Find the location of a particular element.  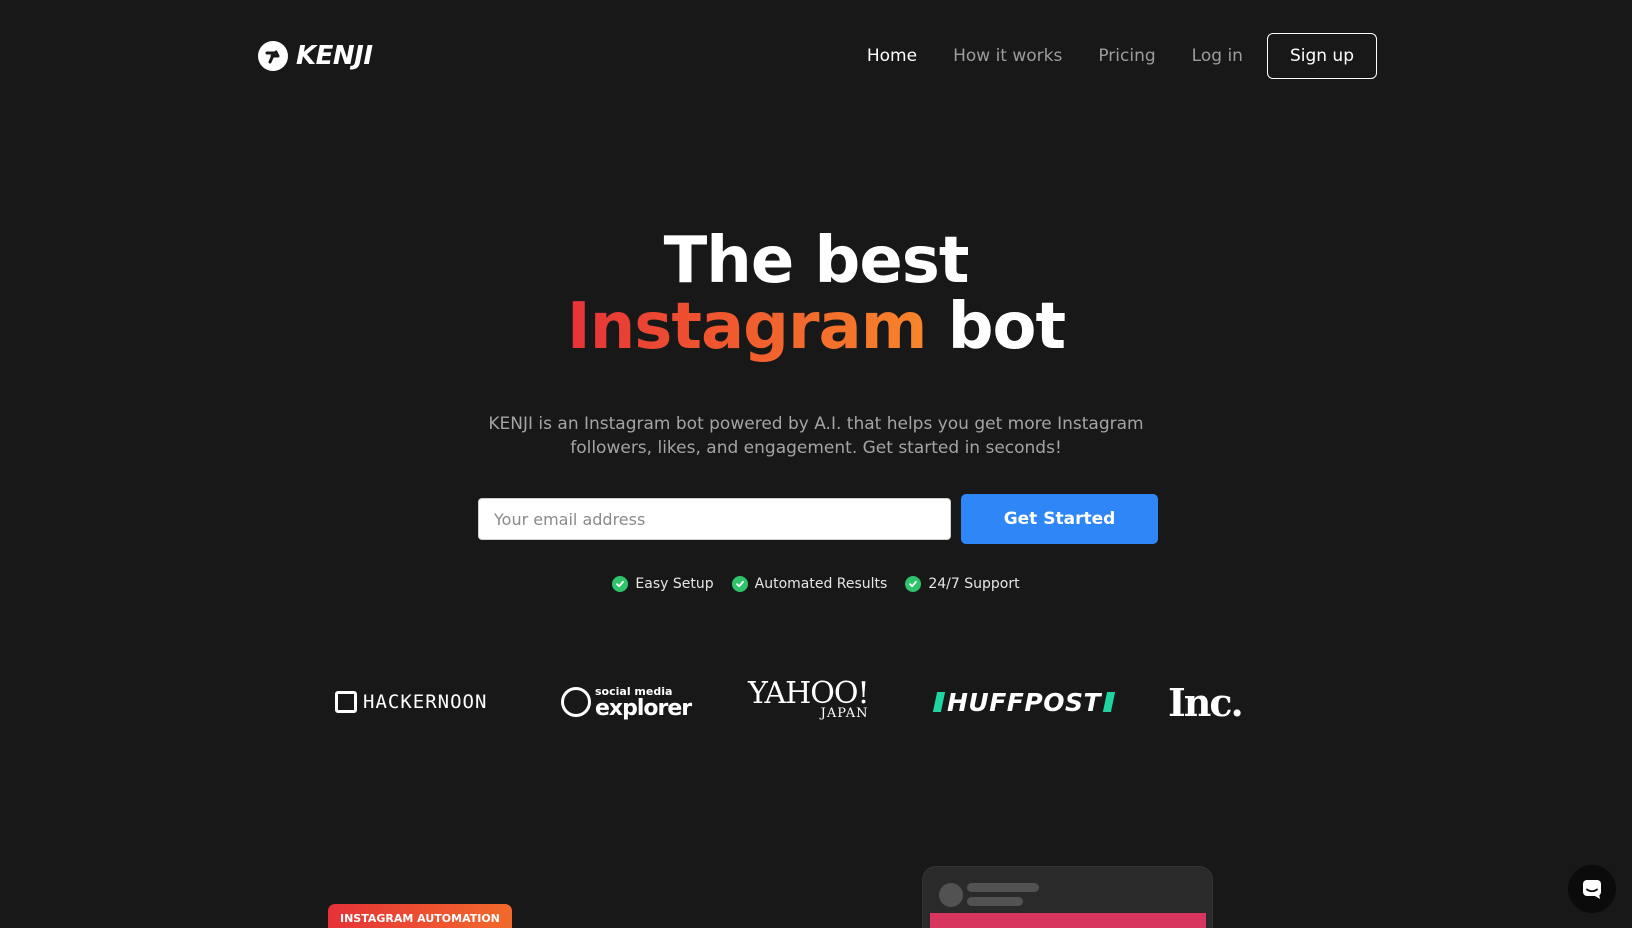

yahoo-japan-logo: YAHOO! JAPAN is located at coordinates (809, 700).